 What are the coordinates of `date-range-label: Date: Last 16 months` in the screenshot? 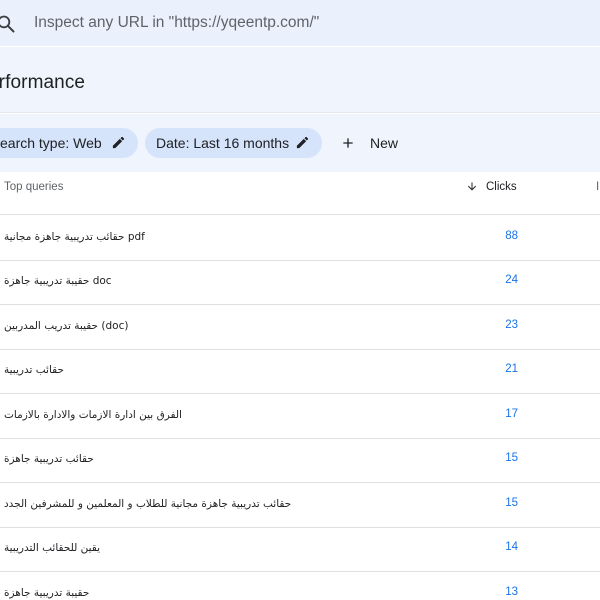 It's located at (223, 143).